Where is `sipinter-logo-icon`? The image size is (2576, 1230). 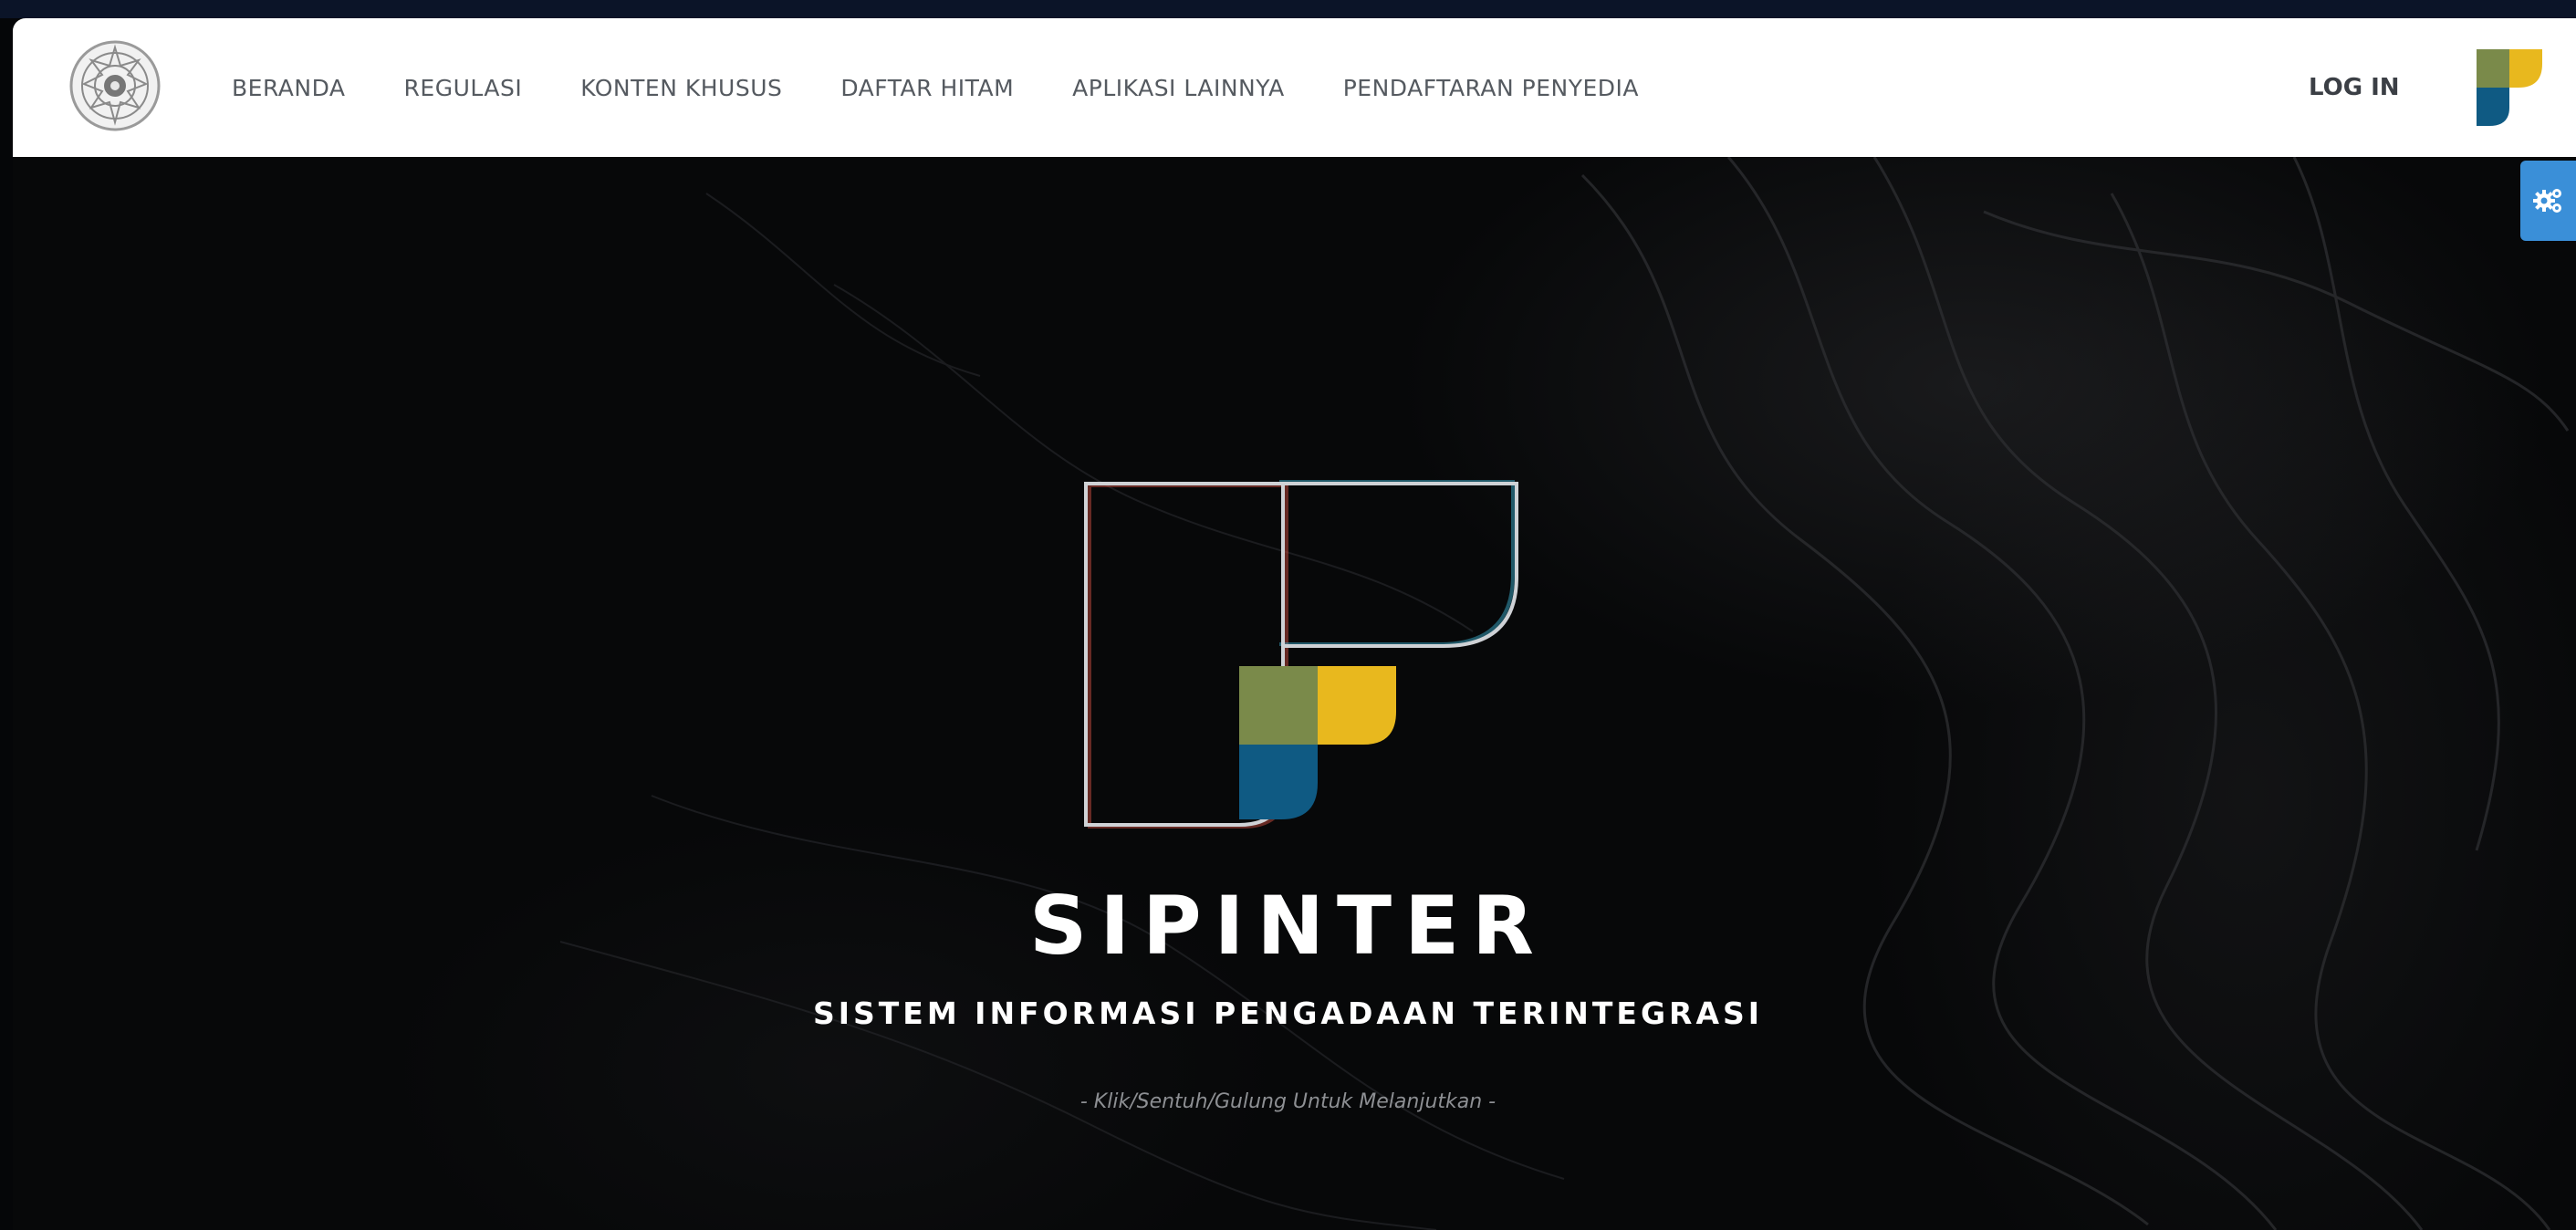 sipinter-logo-icon is located at coordinates (2509, 87).